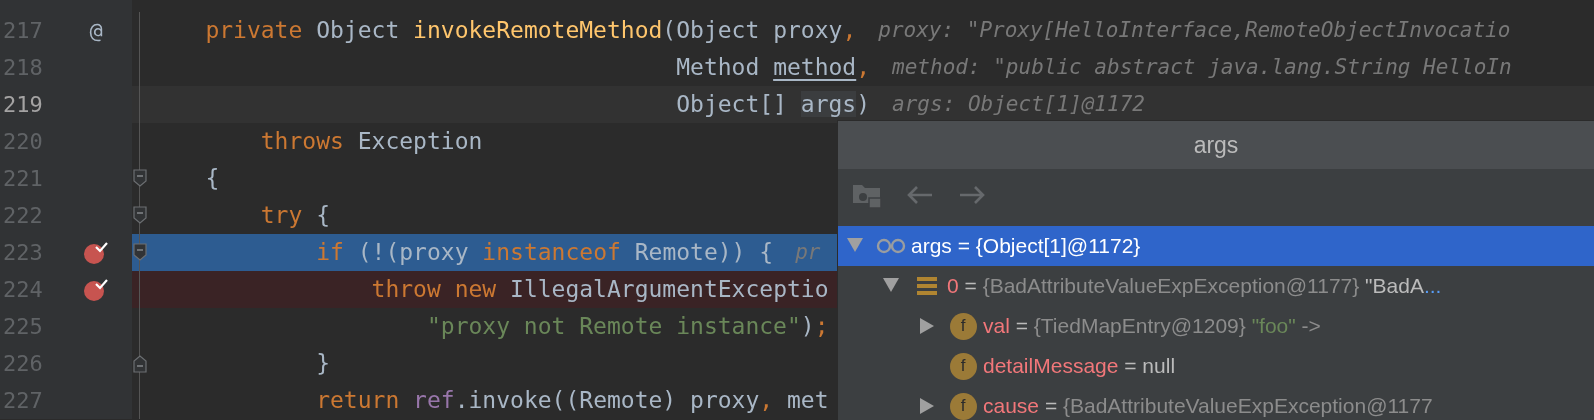  Describe the element at coordinates (371, 142) in the screenshot. I see `code-line: throws Exception` at that location.